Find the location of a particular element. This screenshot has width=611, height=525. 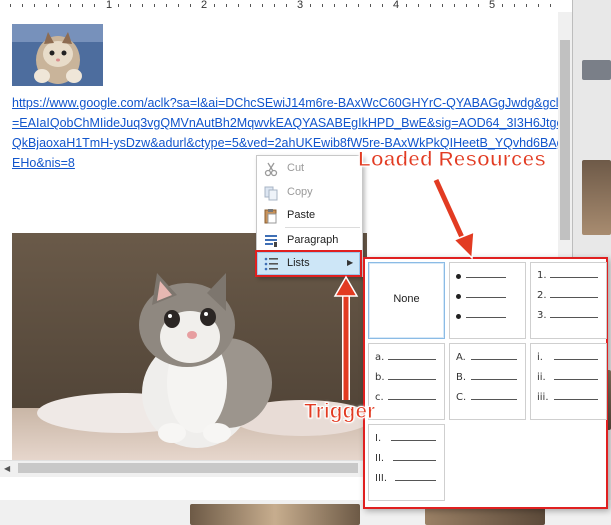

trigger-arrow is located at coordinates (346, 337).